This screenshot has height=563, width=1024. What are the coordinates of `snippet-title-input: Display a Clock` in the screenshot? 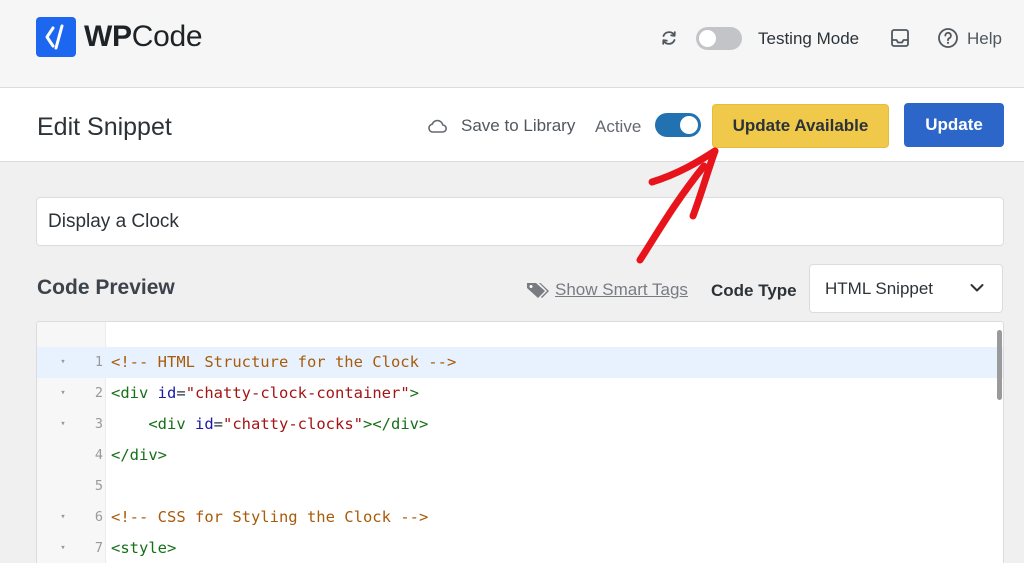 It's located at (520, 221).